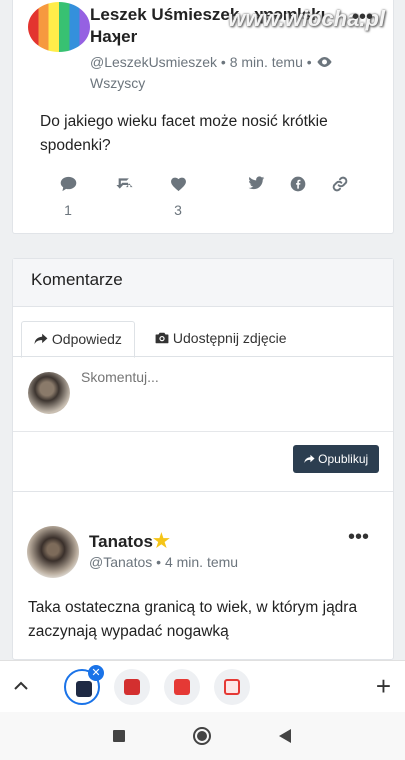  I want to click on comment-tabs: Odpowiedz Udostępnij zdjęcie, so click(202, 339).